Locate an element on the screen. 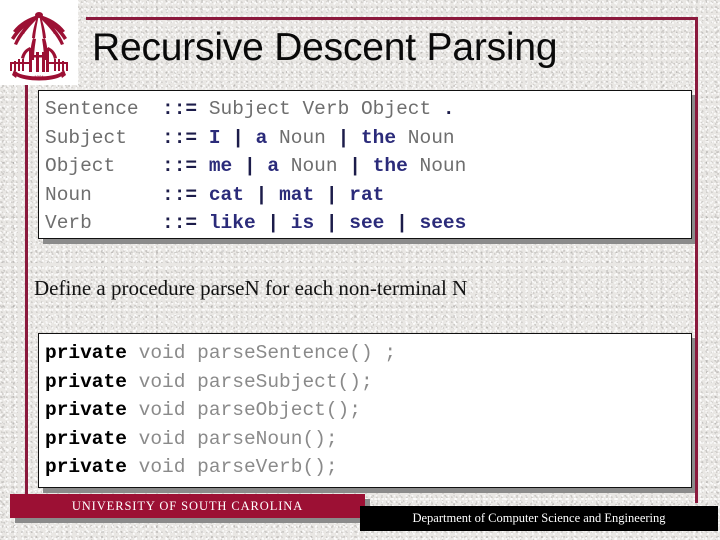 The image size is (720, 540). code-line: private void parseSubject(); is located at coordinates (368, 382).